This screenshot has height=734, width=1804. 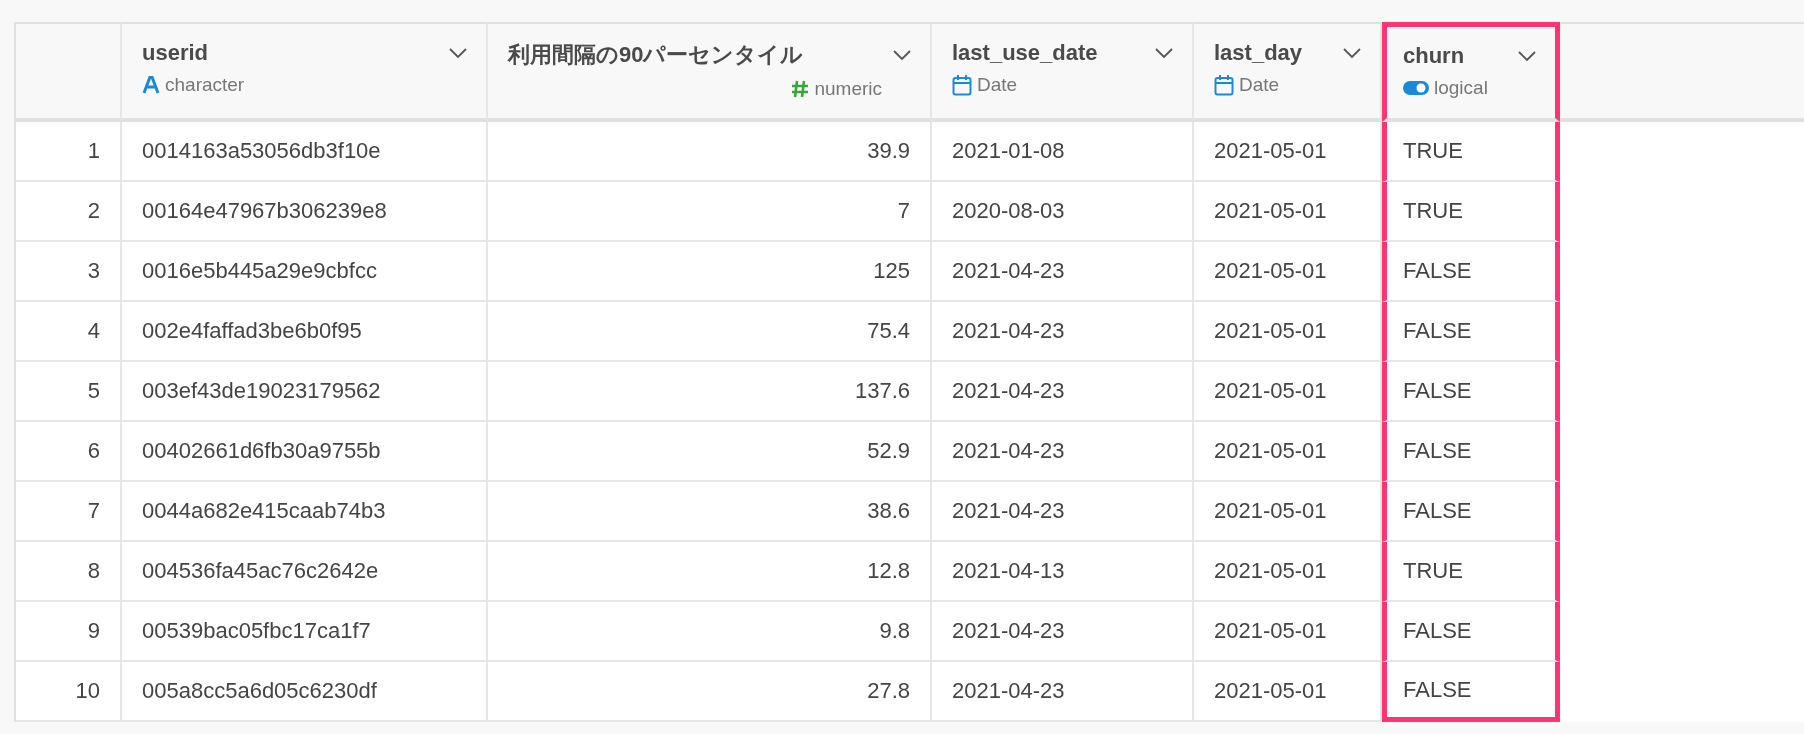 I want to click on column-name: 利用間隔の90パーセンタイル, so click(x=656, y=55).